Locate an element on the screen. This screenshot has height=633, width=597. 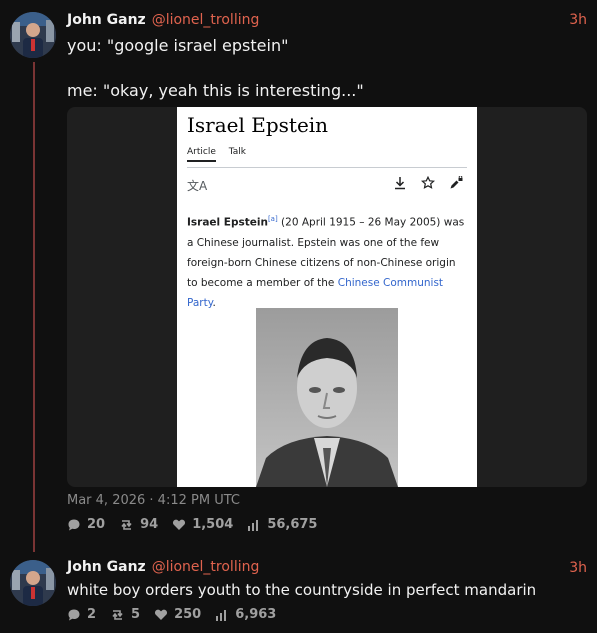
views-count: 6,963 is located at coordinates (256, 614).